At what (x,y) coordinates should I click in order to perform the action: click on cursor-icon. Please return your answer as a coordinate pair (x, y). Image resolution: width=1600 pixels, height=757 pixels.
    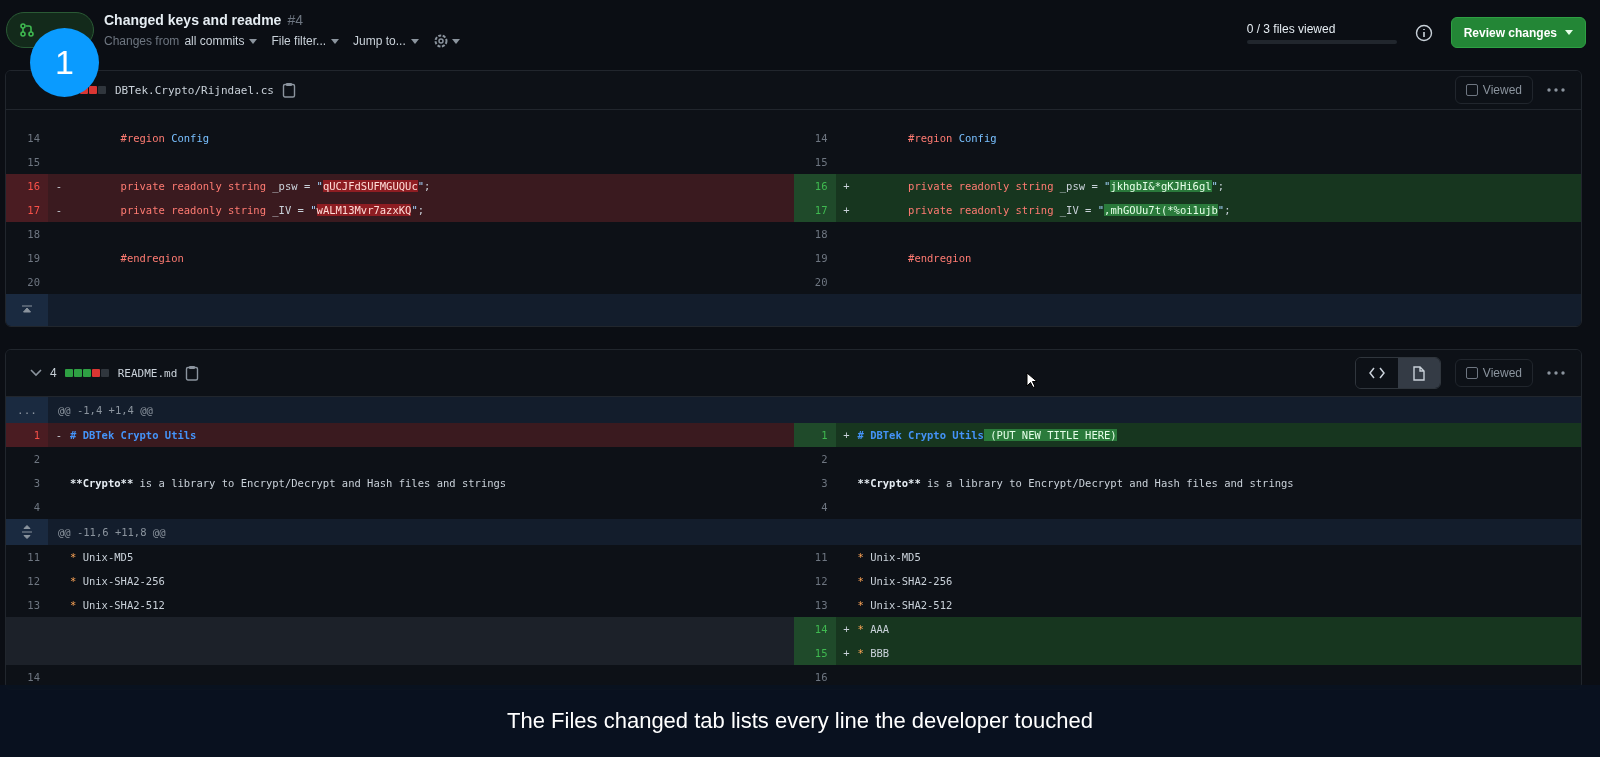
    Looking at the image, I should click on (1032, 380).